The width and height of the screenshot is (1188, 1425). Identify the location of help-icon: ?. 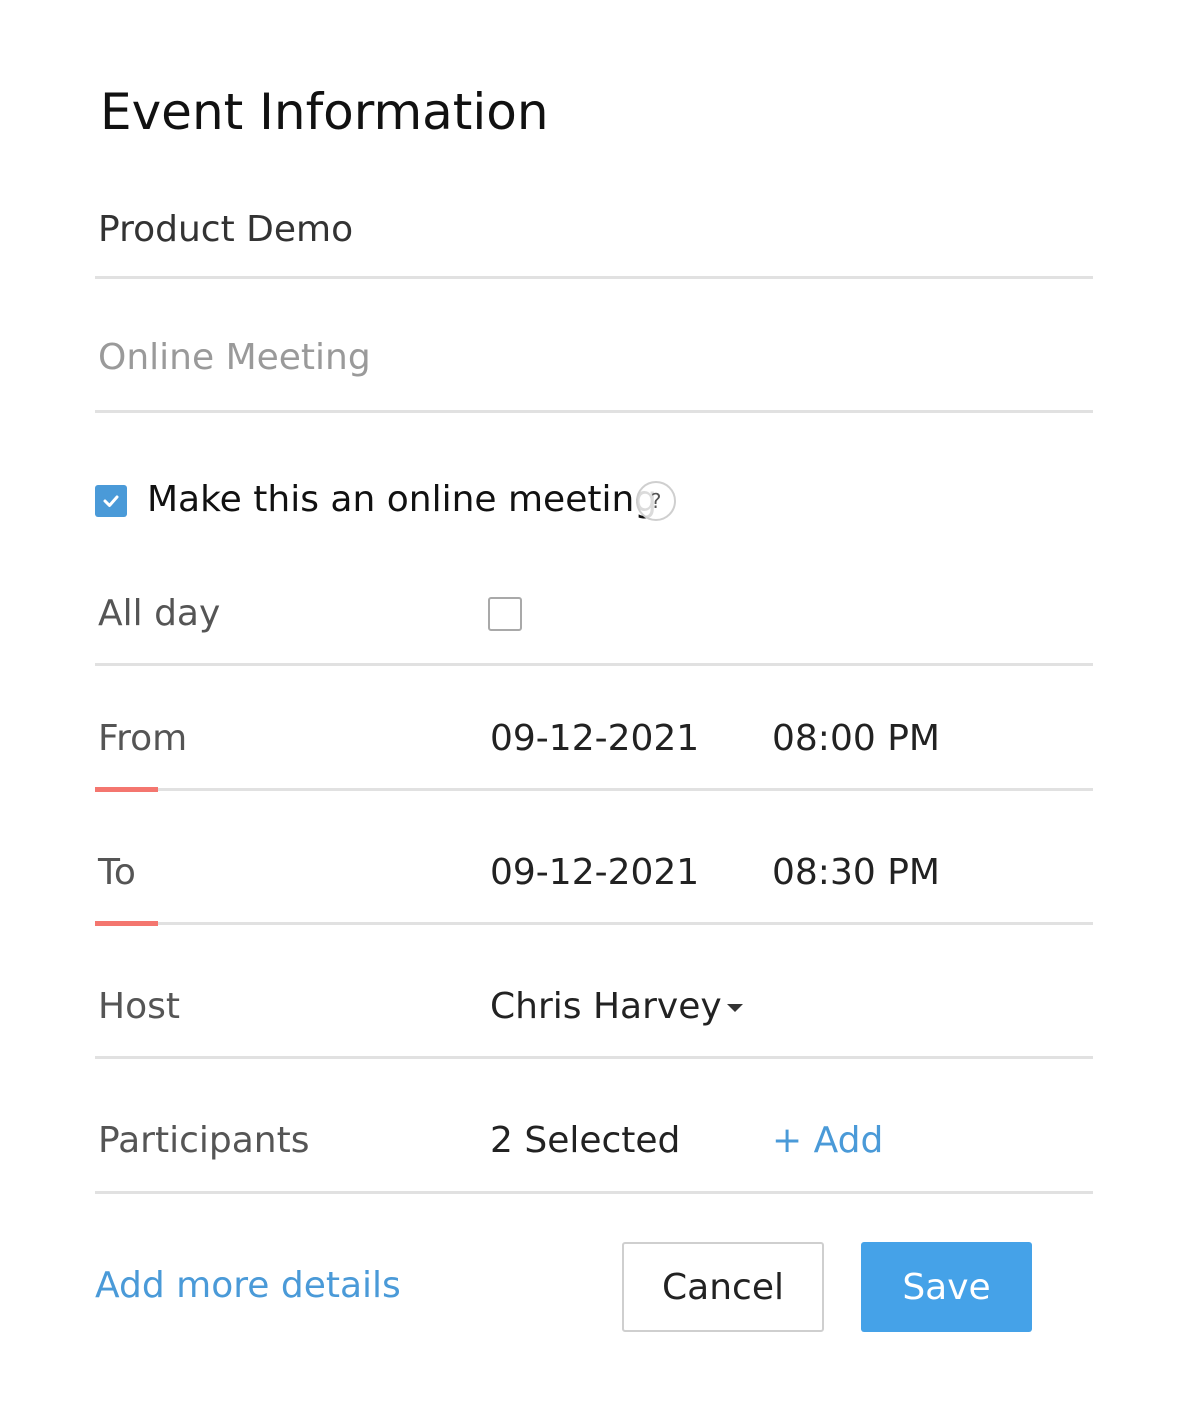
(656, 501).